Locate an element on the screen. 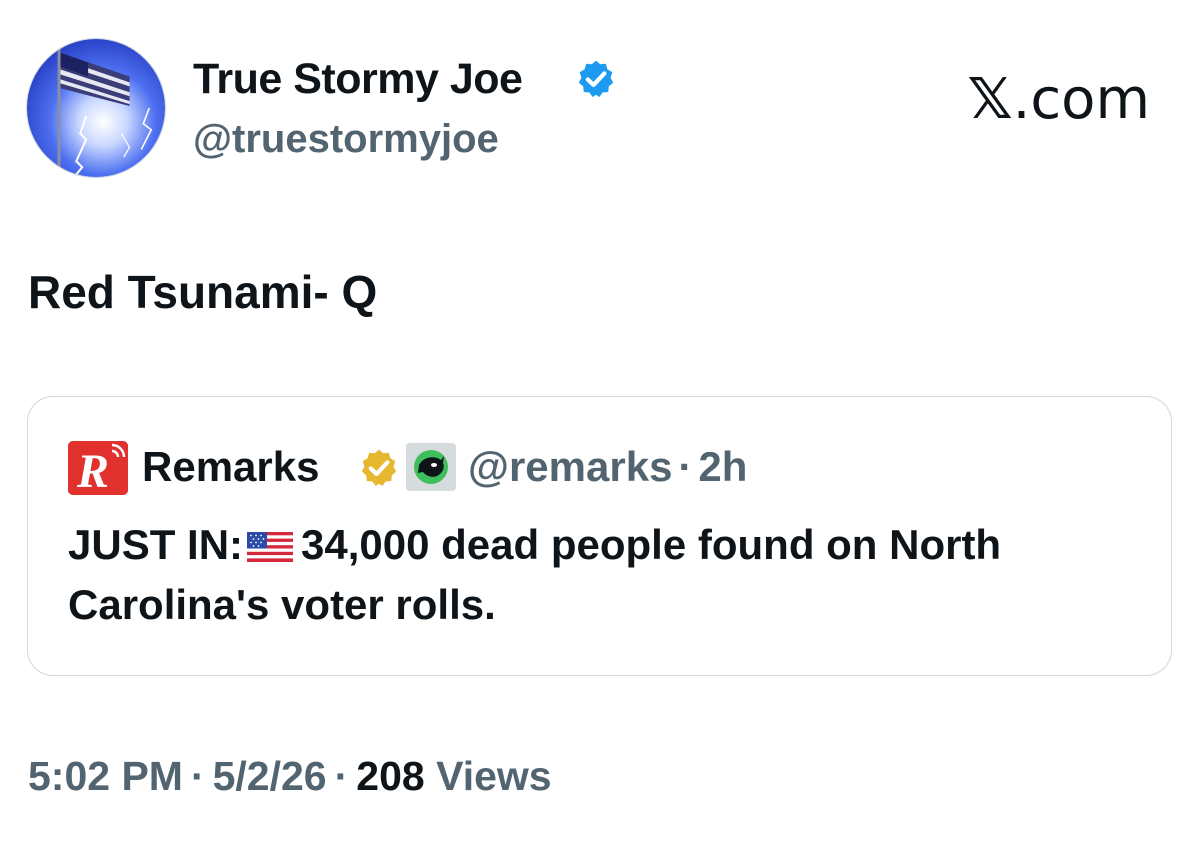  site-logo-suffix: .com is located at coordinates (1081, 99).